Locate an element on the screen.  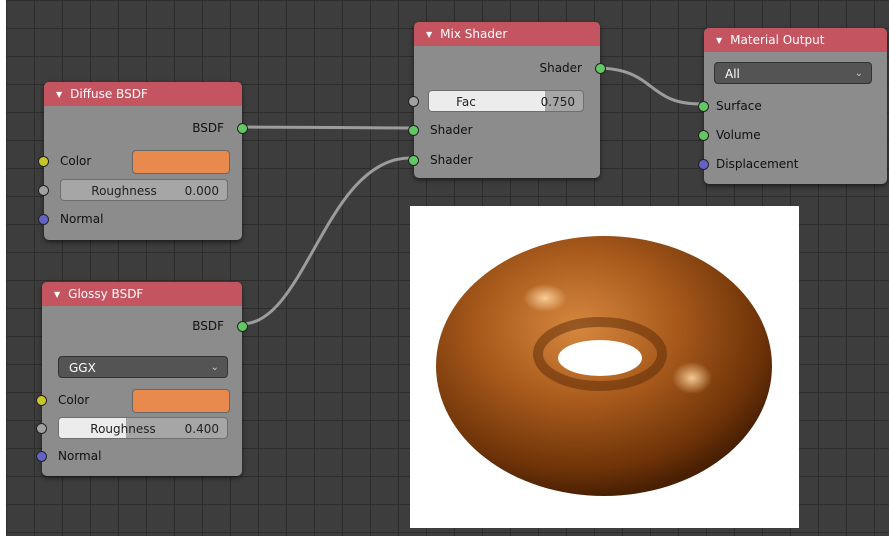
fac-field: Fac 0.750 is located at coordinates (506, 101).